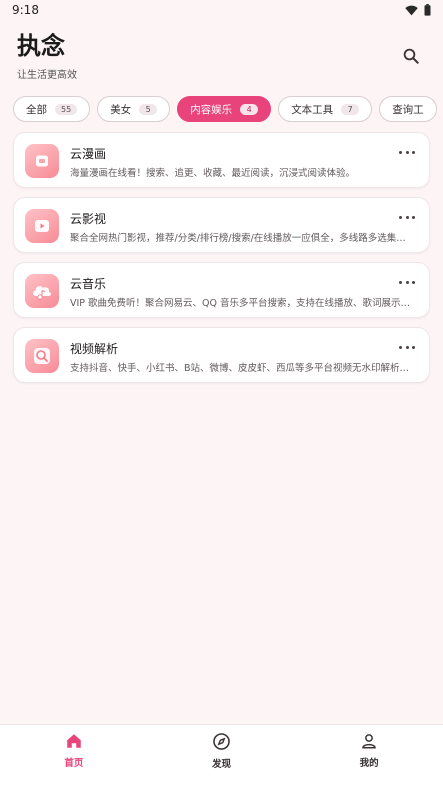 The image size is (443, 789). I want to click on nav-label: 首页, so click(74, 763).